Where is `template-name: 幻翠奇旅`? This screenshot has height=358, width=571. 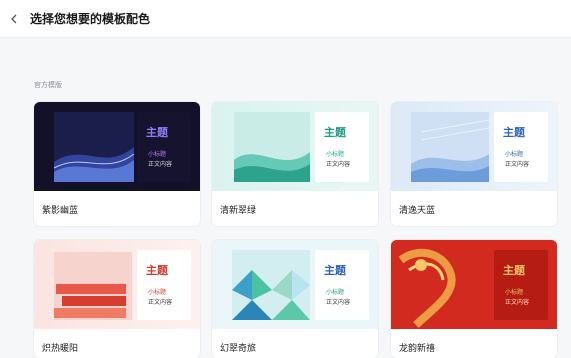 template-name: 幻翠奇旅 is located at coordinates (238, 349).